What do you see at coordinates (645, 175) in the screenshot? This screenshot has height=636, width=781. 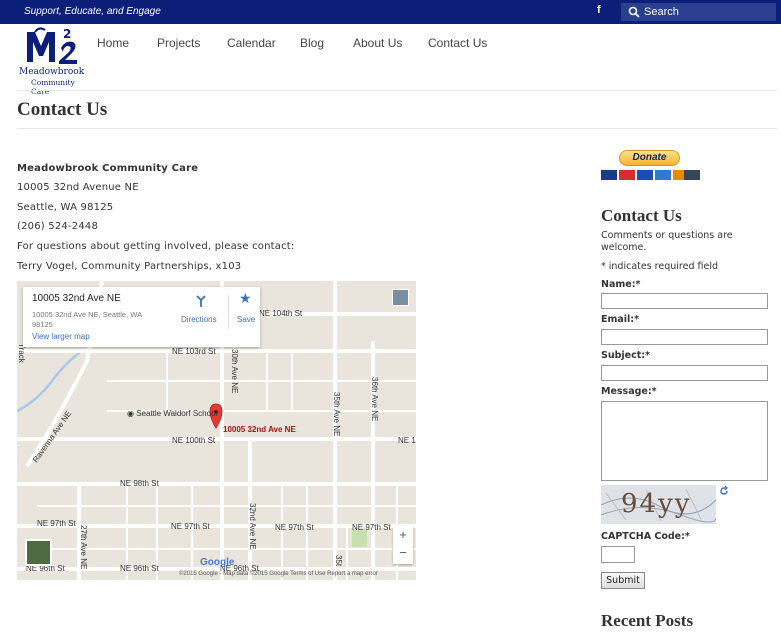 I see `visa-card-icon` at bounding box center [645, 175].